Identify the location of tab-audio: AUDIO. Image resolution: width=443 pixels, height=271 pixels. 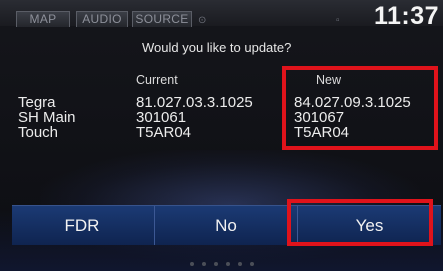
(102, 19).